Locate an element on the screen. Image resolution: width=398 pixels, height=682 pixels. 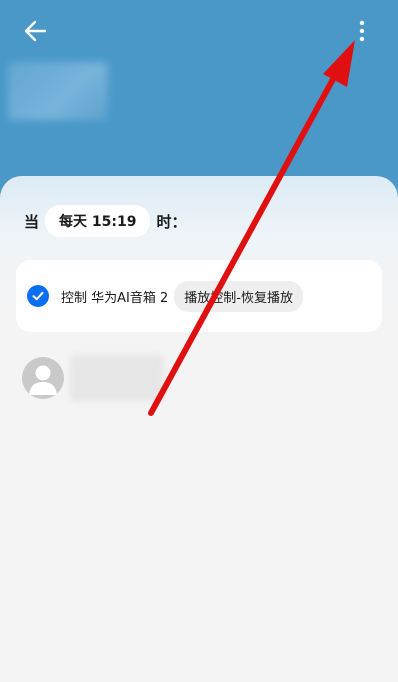
more-vertical-icon is located at coordinates (362, 31).